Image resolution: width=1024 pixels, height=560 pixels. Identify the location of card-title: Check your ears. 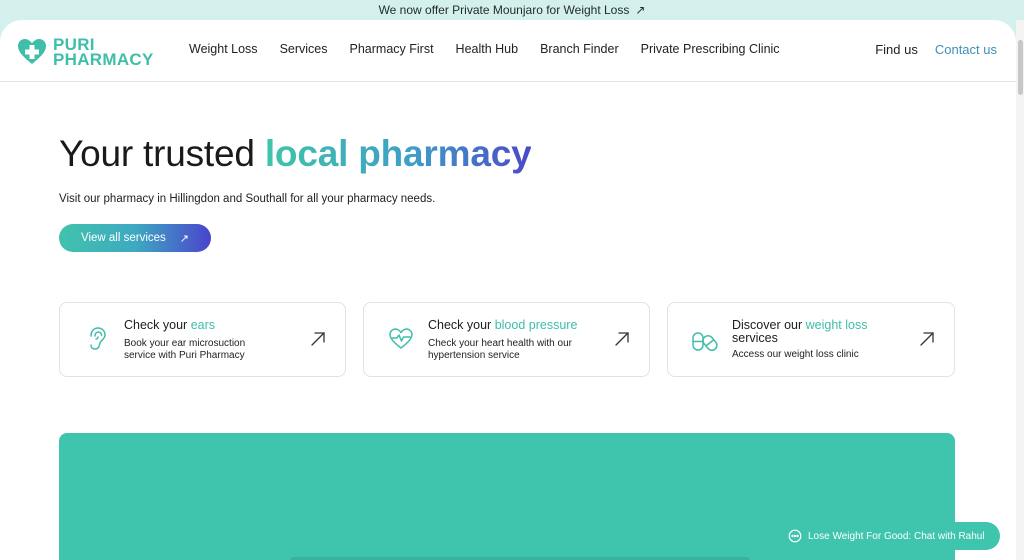
(169, 325).